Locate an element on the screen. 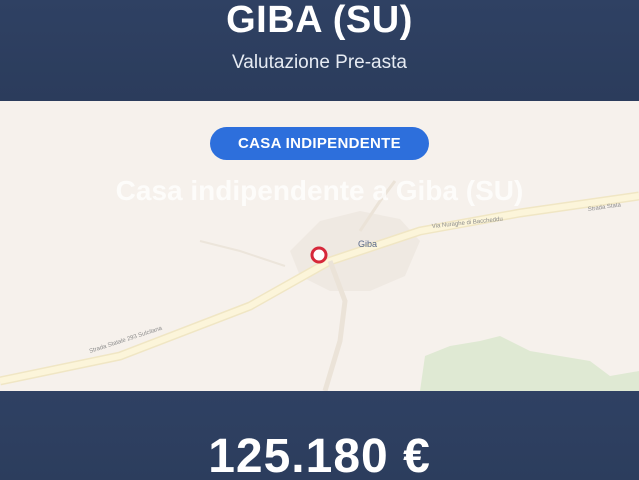 The image size is (639, 480). city-title: GIBA (SU) is located at coordinates (319, 20).